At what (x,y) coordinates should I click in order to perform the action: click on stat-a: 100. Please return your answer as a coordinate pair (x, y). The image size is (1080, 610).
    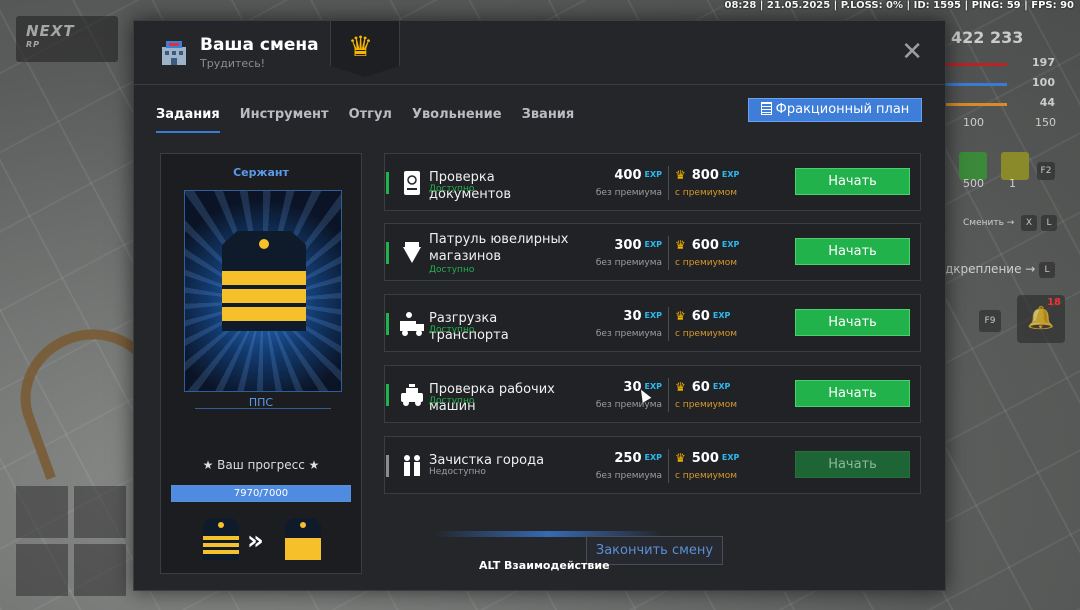
    Looking at the image, I should click on (973, 122).